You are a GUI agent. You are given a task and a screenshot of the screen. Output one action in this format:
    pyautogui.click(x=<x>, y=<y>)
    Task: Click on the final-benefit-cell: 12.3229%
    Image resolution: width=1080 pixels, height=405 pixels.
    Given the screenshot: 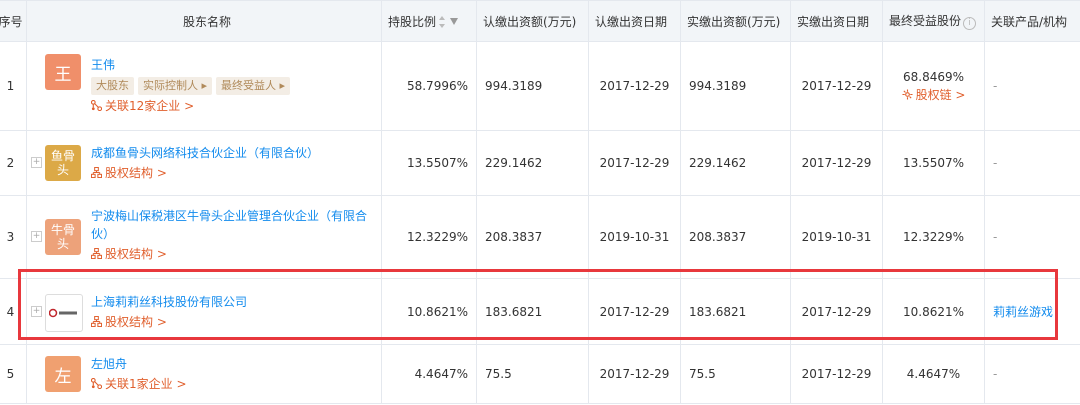 What is the action you would take?
    pyautogui.click(x=933, y=237)
    